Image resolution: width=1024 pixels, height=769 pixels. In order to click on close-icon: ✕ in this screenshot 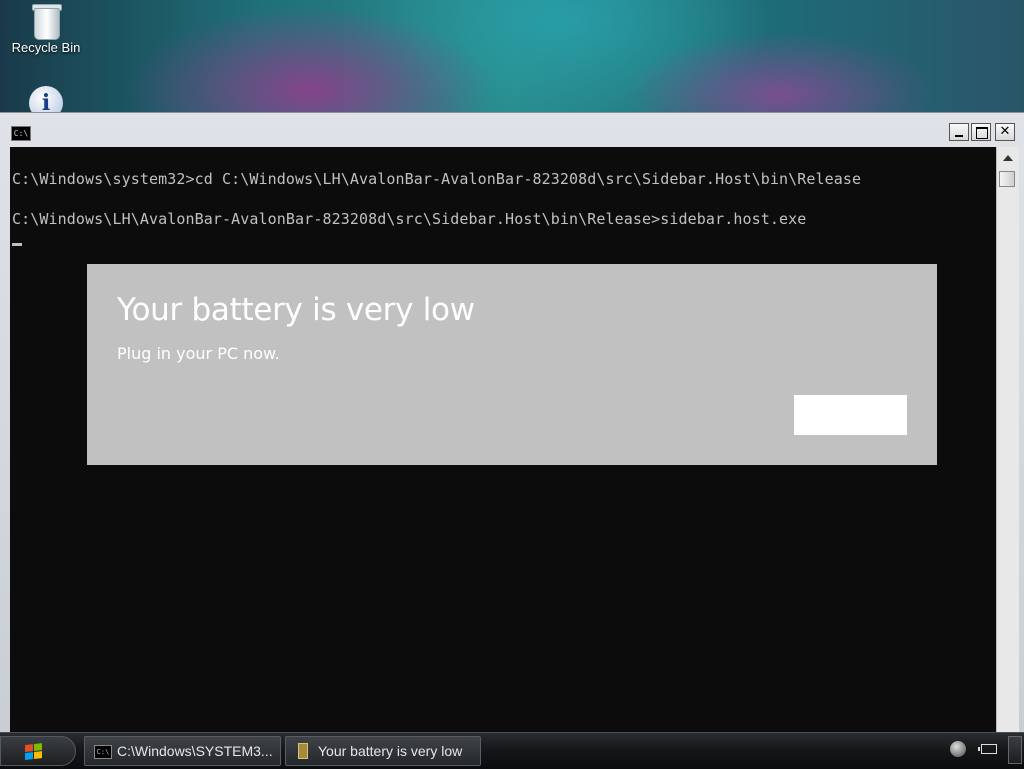, I will do `click(1005, 131)`.